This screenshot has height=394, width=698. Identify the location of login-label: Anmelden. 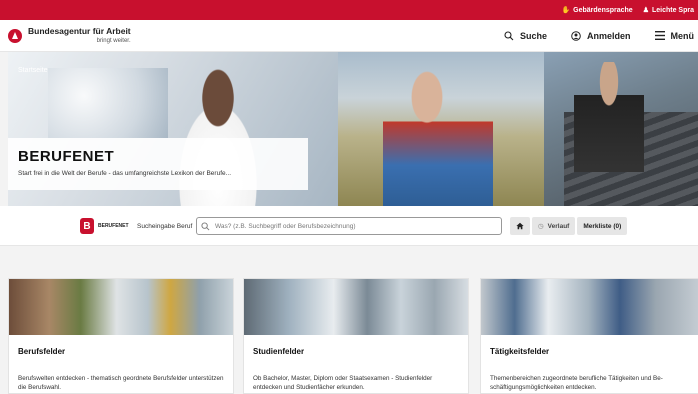
(608, 35).